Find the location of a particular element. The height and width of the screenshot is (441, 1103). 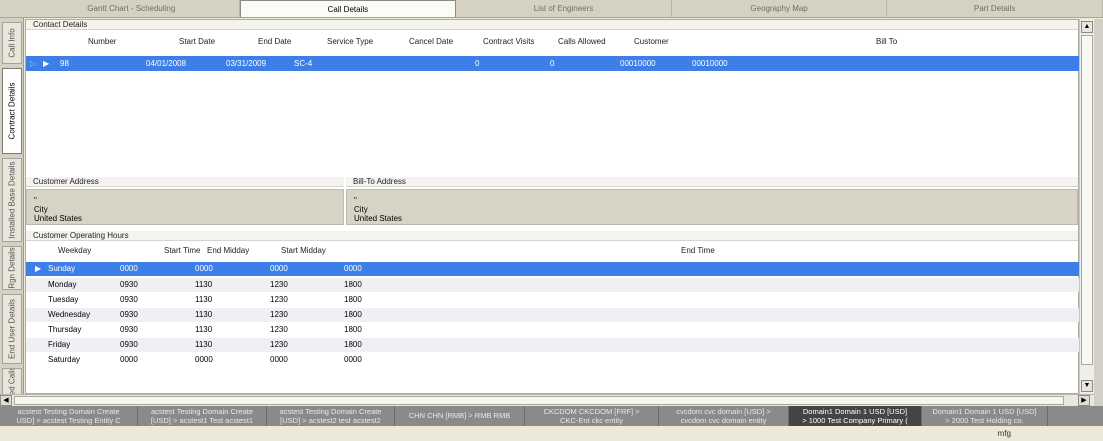

scroll-down-icon: ▼ is located at coordinates (1087, 386).